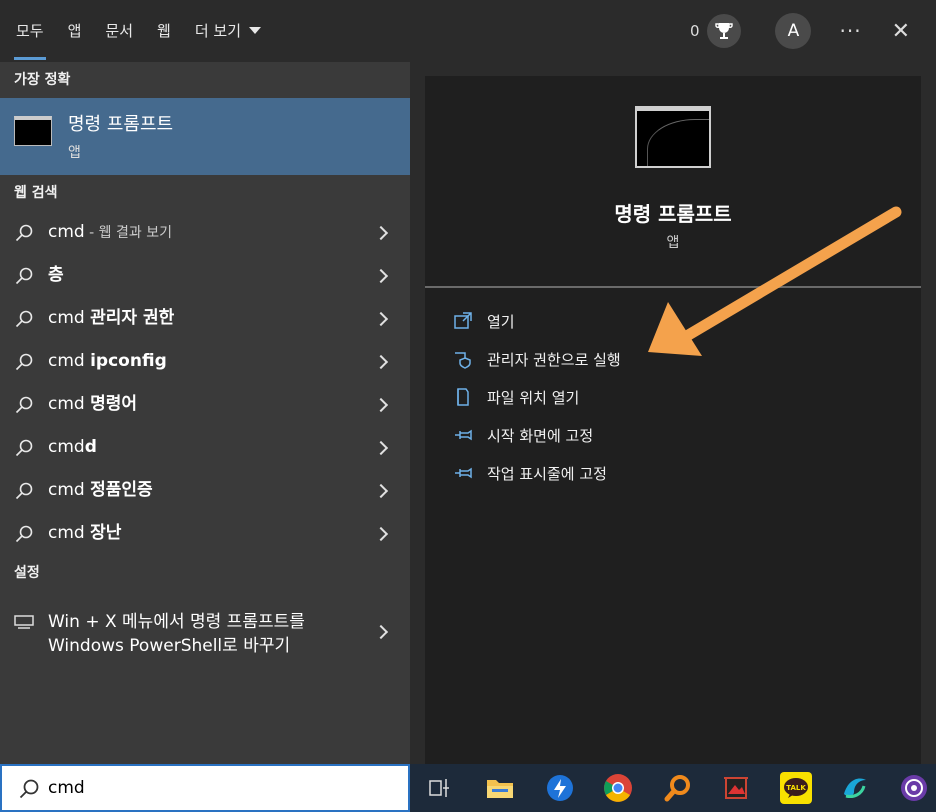 Image resolution: width=936 pixels, height=812 pixels. Describe the element at coordinates (205, 318) in the screenshot. I see `web-result-row: cmd 관리자 권한` at that location.